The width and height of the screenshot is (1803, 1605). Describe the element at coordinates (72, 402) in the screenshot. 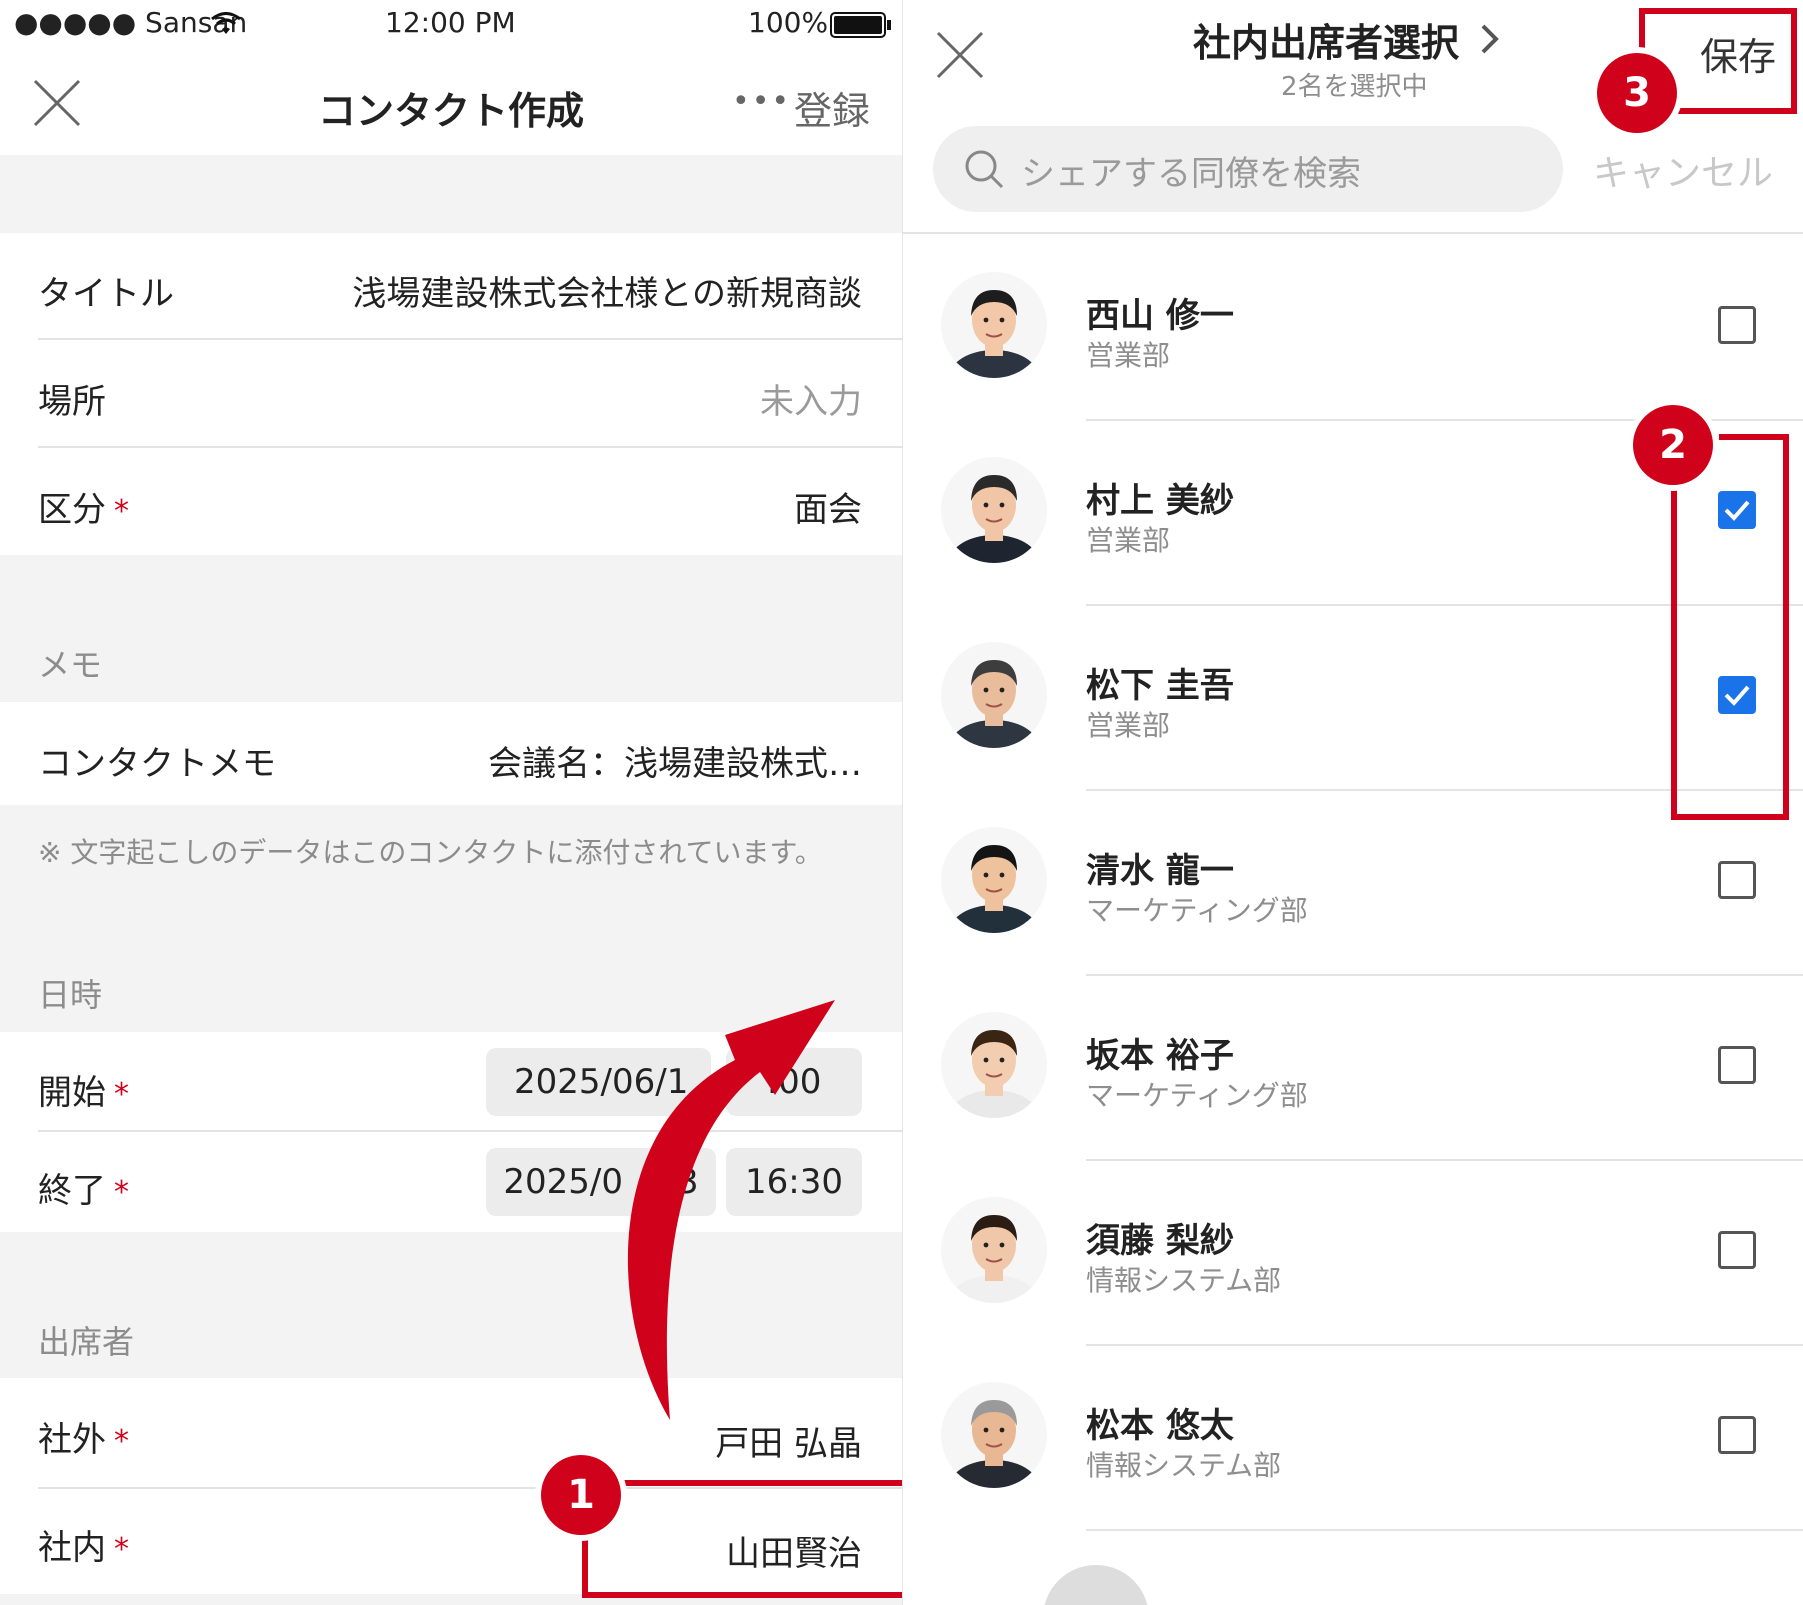

I see `place-label: 場所` at that location.